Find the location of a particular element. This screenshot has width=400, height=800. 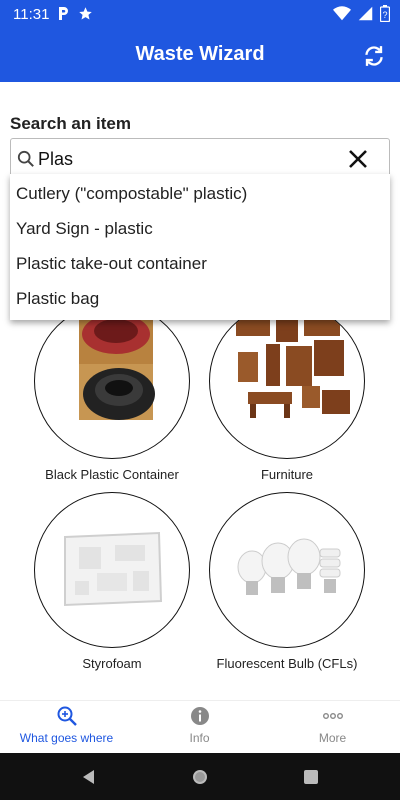

nav-label: Info is located at coordinates (199, 738).